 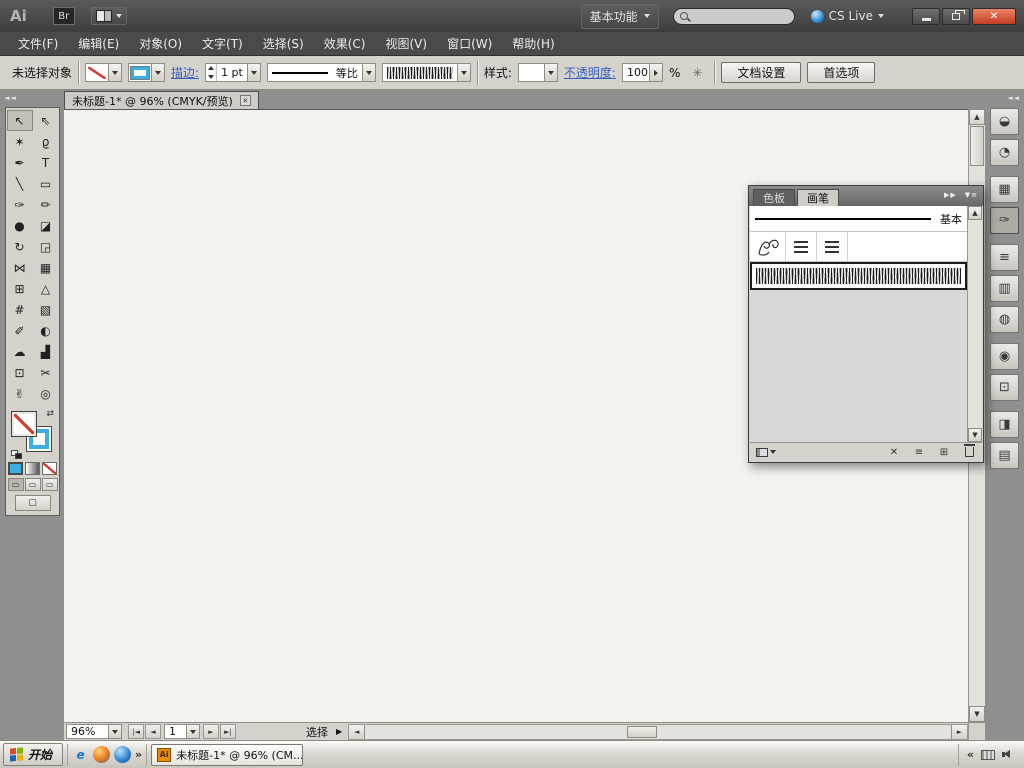 What do you see at coordinates (19, 120) in the screenshot?
I see `selection-tool: ↖` at bounding box center [19, 120].